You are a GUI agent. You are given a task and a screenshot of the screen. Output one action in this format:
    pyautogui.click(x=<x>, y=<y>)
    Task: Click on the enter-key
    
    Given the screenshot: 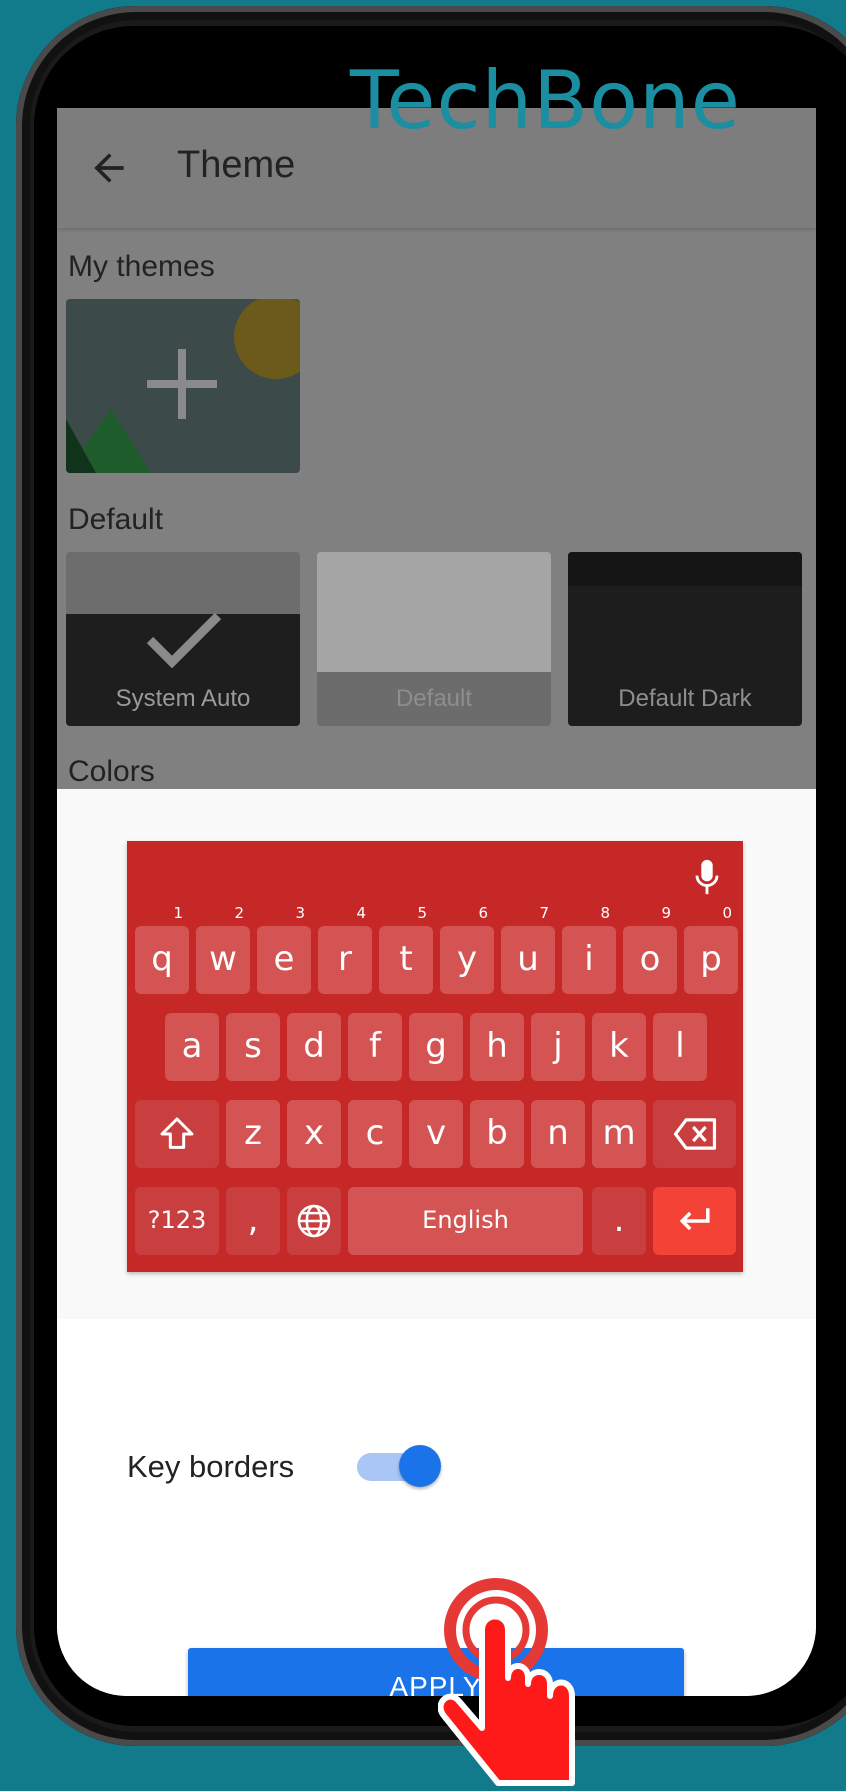 What is the action you would take?
    pyautogui.click(x=694, y=1221)
    